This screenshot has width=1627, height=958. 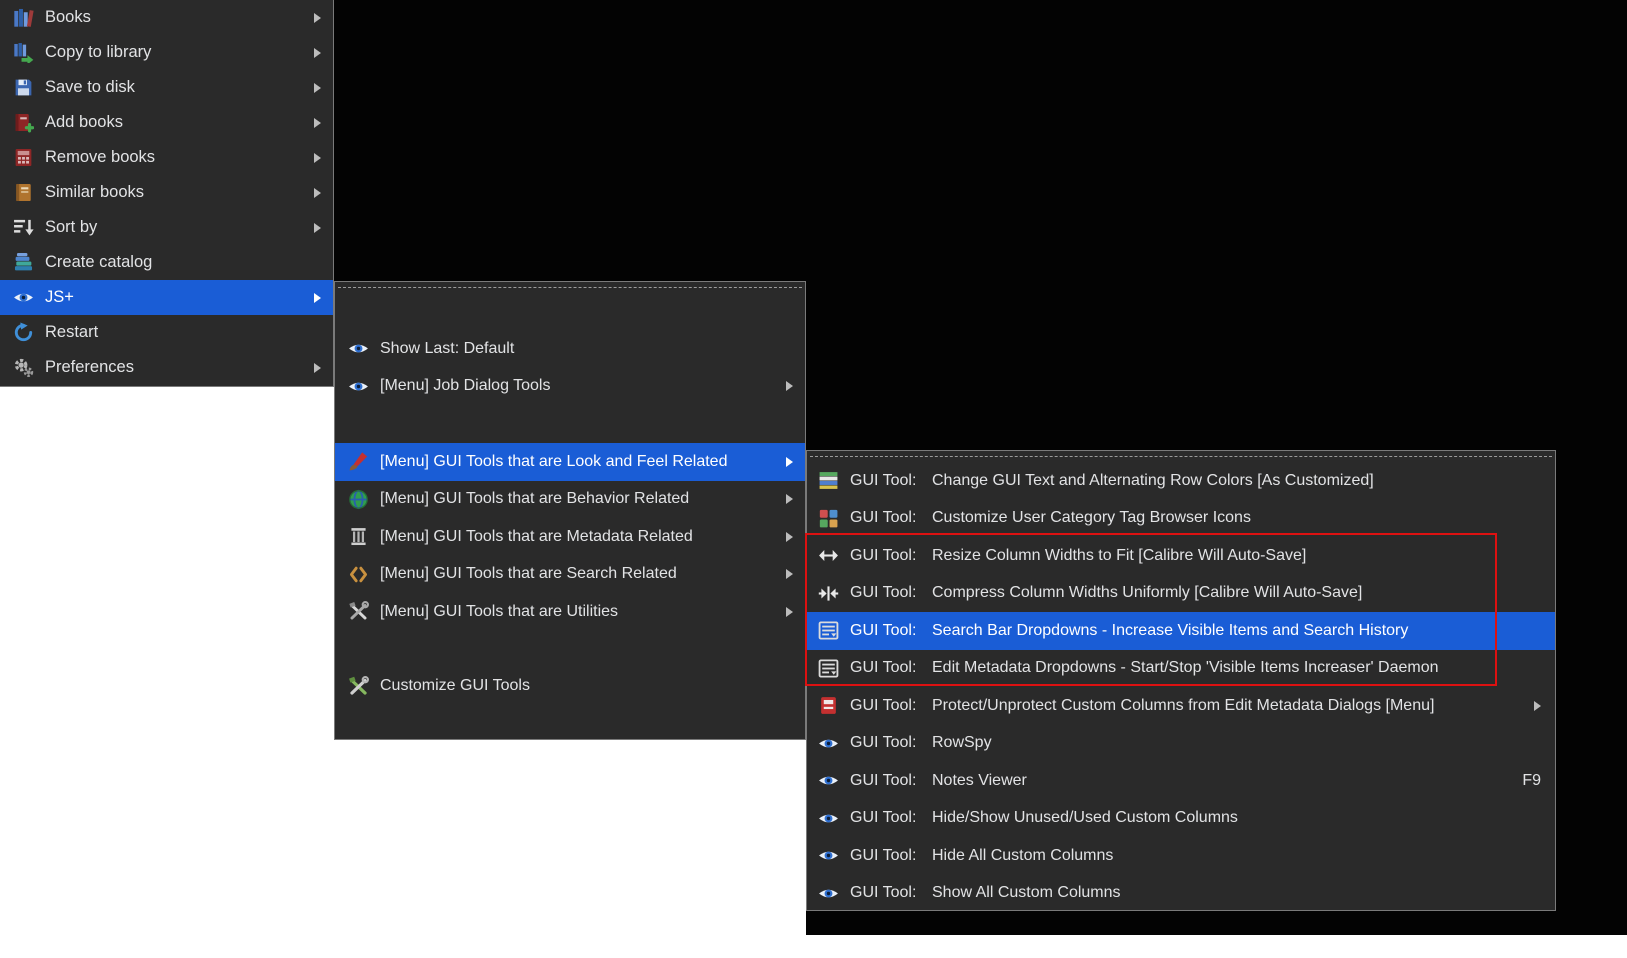 What do you see at coordinates (828, 593) in the screenshot?
I see `compress-width-icon` at bounding box center [828, 593].